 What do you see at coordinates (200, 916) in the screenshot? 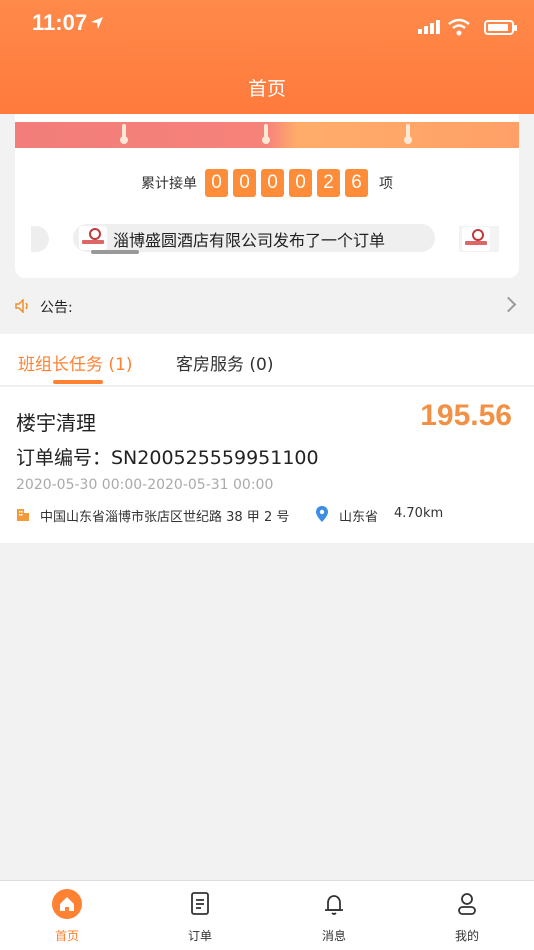
I see `tabbar-item-orders: 订单` at bounding box center [200, 916].